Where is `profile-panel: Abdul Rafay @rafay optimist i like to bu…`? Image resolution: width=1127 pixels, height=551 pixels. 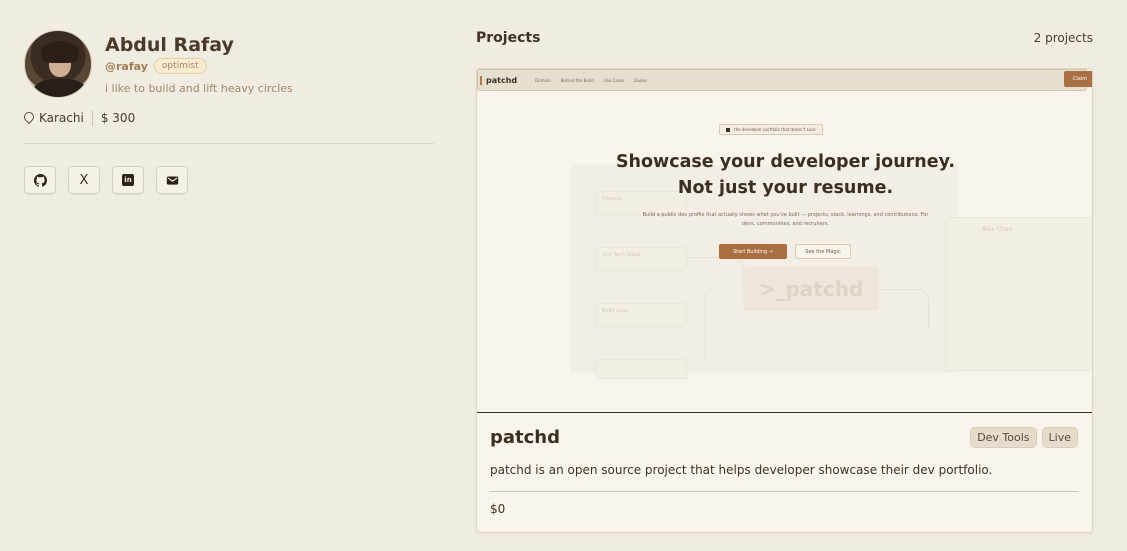
profile-panel: Abdul Rafay @rafay optimist i like to bu… is located at coordinates (228, 112).